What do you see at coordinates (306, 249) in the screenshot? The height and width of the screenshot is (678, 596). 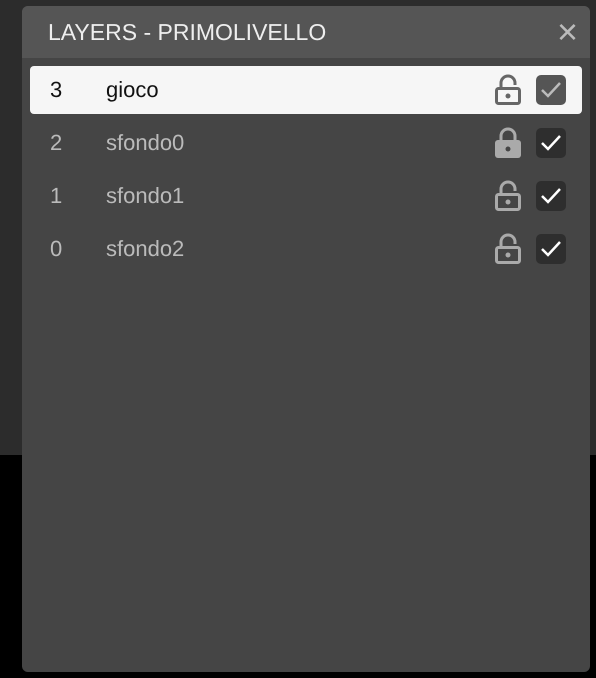 I see `layer-row: 0 sfondo2` at bounding box center [306, 249].